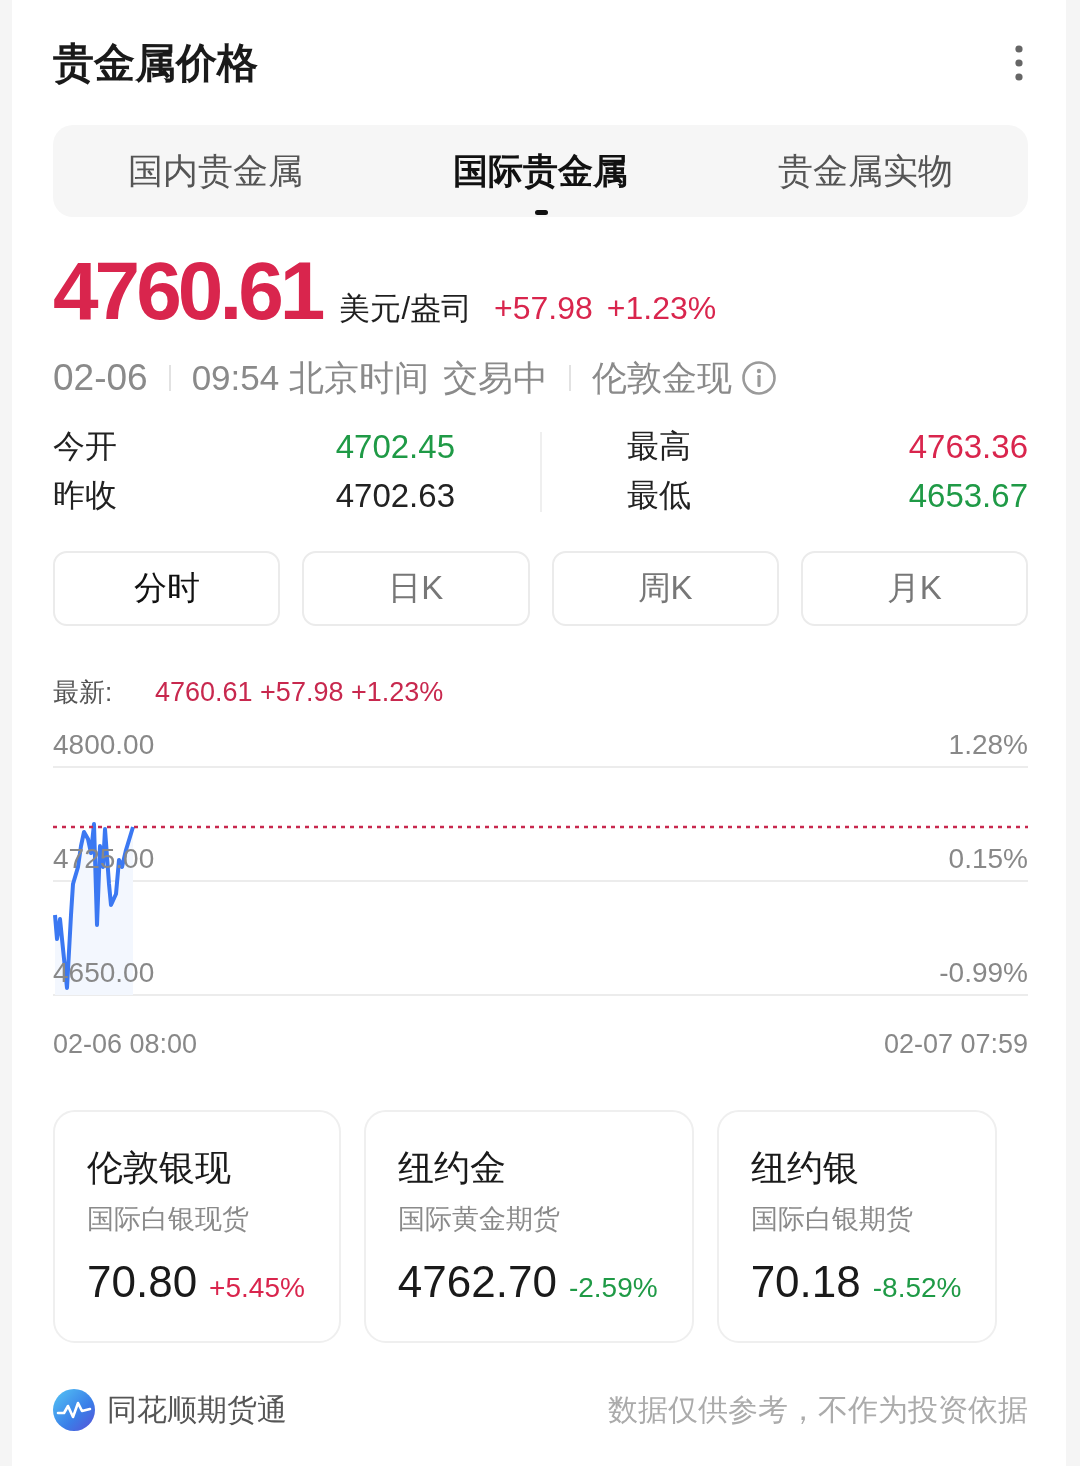 This screenshot has height=1466, width=1080. Describe the element at coordinates (661, 308) in the screenshot. I see `price-change-percent: +1.23%` at that location.